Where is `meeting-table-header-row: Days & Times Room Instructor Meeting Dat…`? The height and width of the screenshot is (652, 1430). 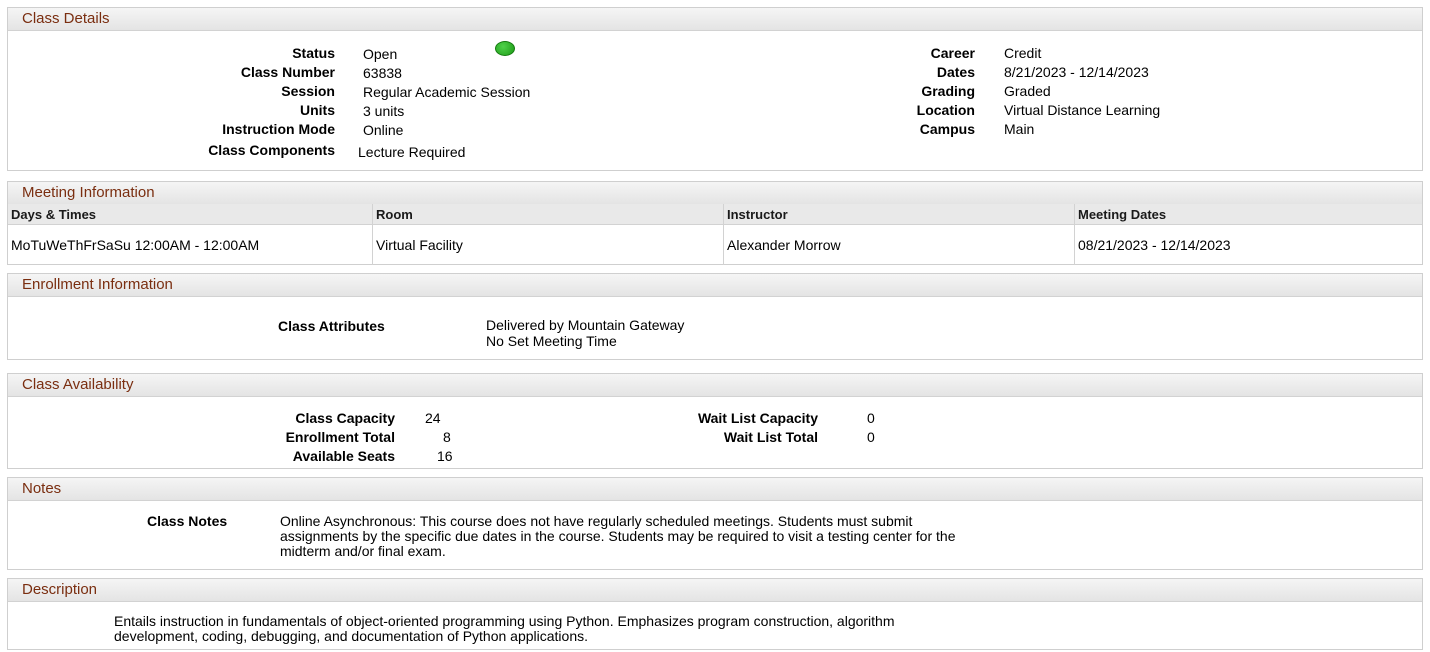 meeting-table-header-row: Days & Times Room Instructor Meeting Dat… is located at coordinates (715, 214).